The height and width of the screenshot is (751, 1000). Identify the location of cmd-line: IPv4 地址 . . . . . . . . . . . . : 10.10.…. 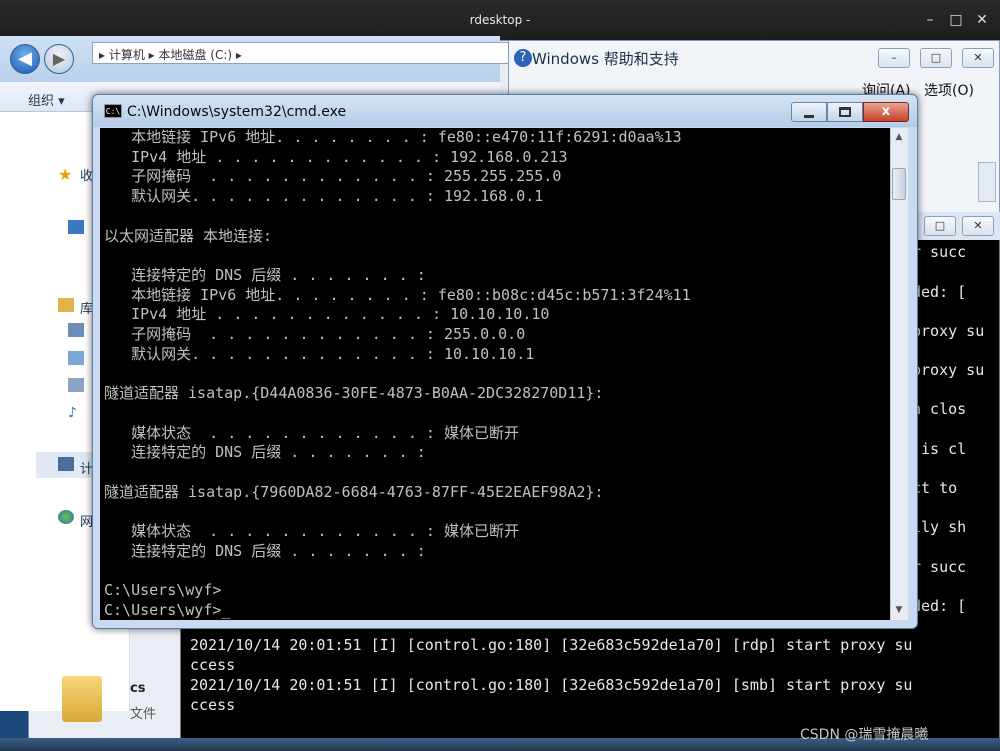
(327, 314).